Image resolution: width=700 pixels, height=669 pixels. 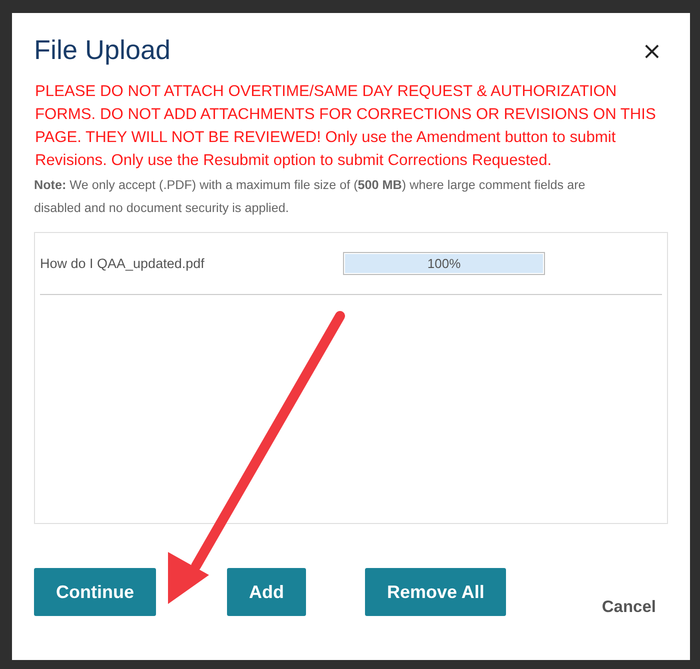 I want to click on file-name: How do I QAA_updated.pdf, so click(x=123, y=263).